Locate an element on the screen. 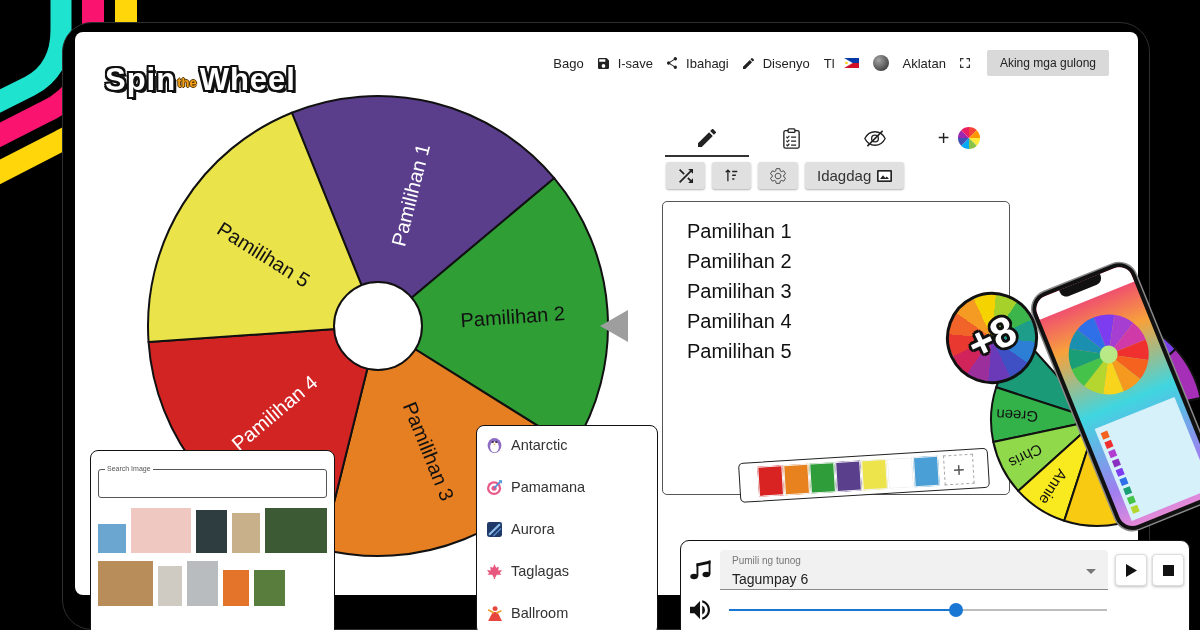 The height and width of the screenshot is (630, 1200). my-wheels-button: Aking mga gulong is located at coordinates (1047, 63).